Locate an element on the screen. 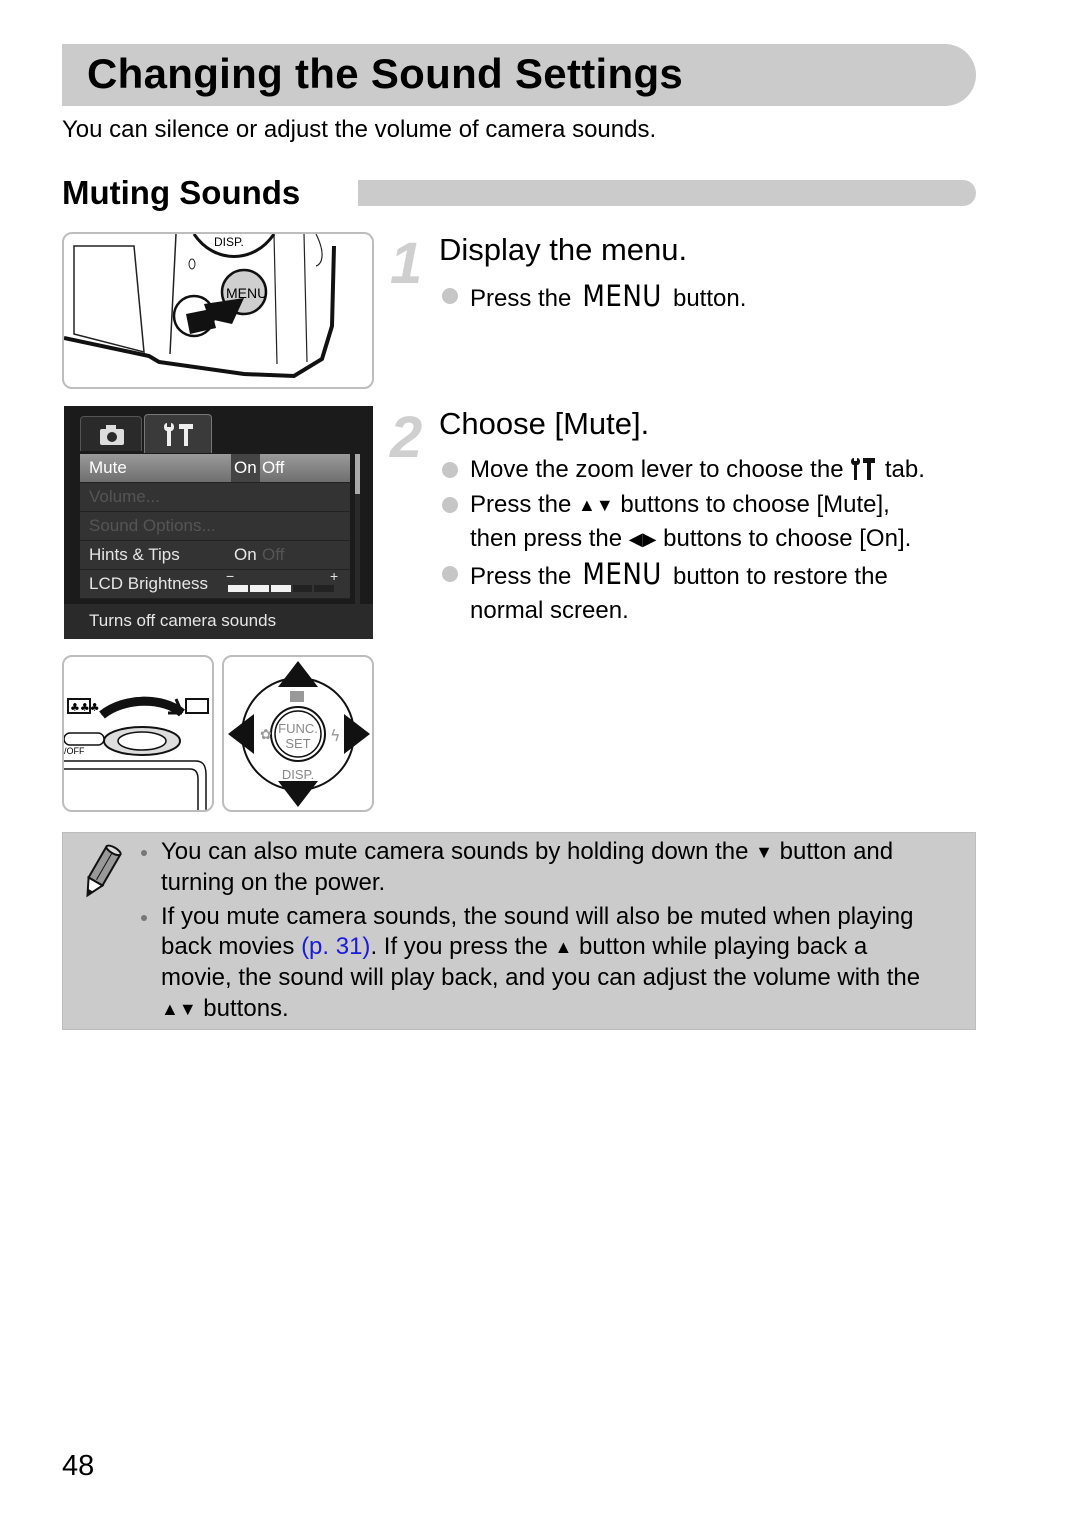  control-dial-illustration: FUNC. SET DISP. ✿ ϟ is located at coordinates (298, 733).